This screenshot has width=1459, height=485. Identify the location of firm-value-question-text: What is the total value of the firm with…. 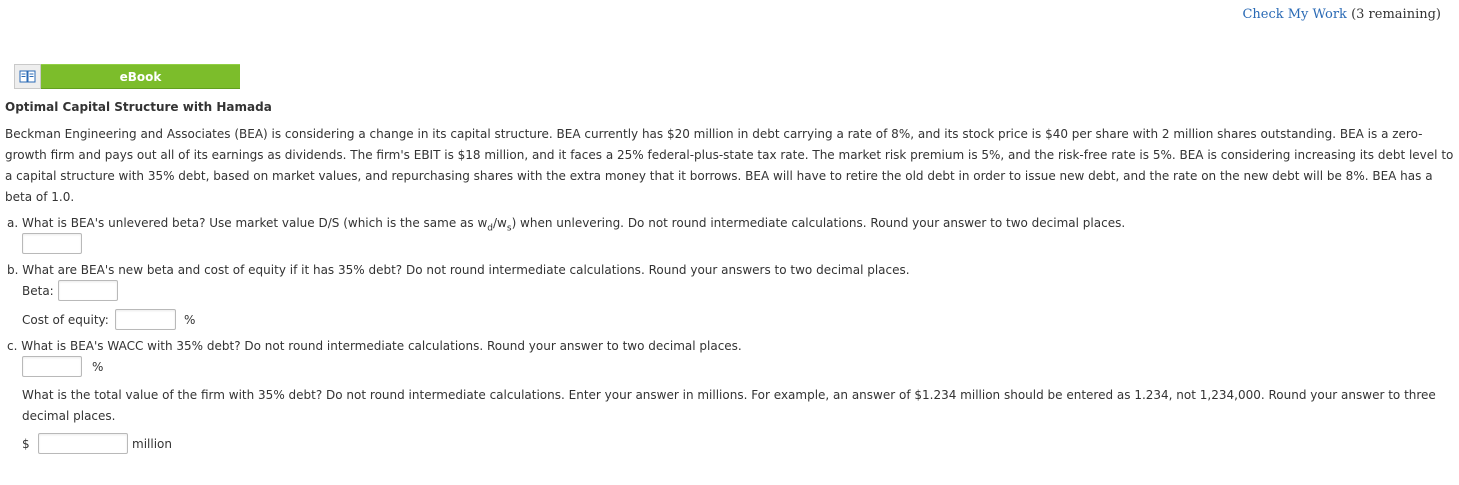
(729, 405).